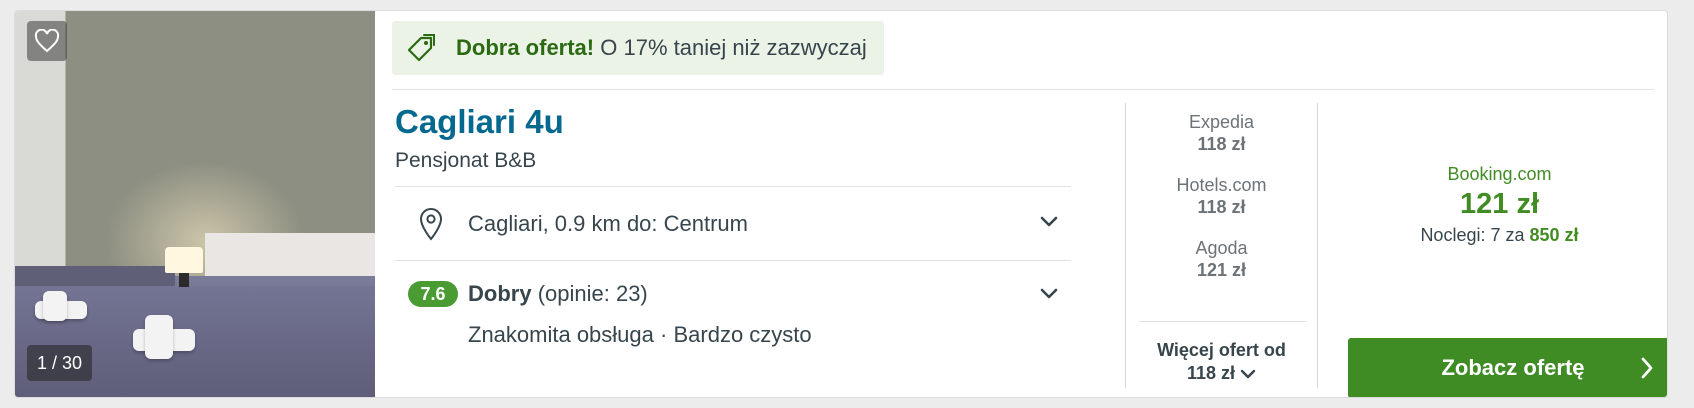 The image size is (1694, 408). Describe the element at coordinates (1221, 122) in the screenshot. I see `partner-name: Expedia` at that location.